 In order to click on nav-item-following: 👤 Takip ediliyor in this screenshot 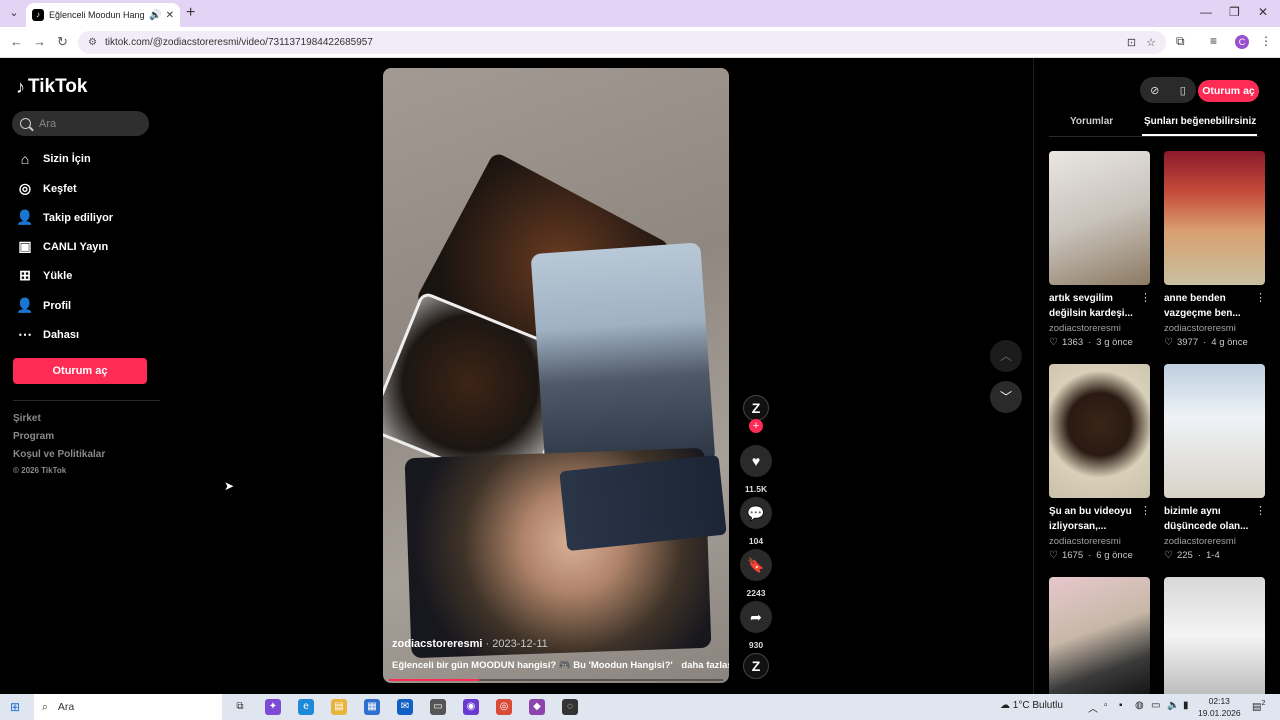, I will do `click(64, 217)`.